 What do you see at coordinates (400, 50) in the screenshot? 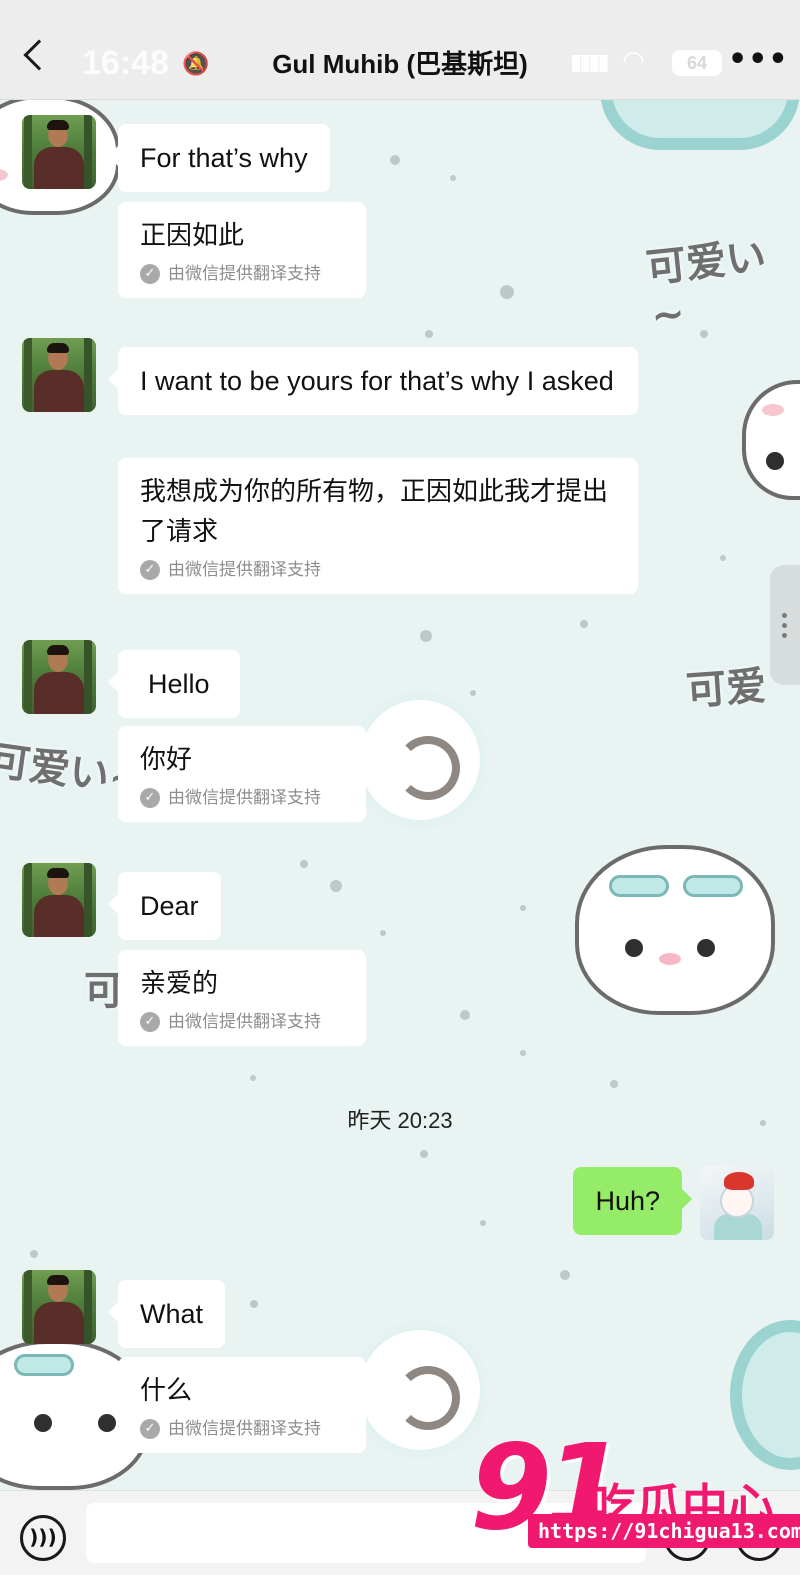
I see `chat-header: 16:48 🔕 Gul Muhib (巴基斯坦) ▮▮▮▮ ◠ 64 •••` at bounding box center [400, 50].